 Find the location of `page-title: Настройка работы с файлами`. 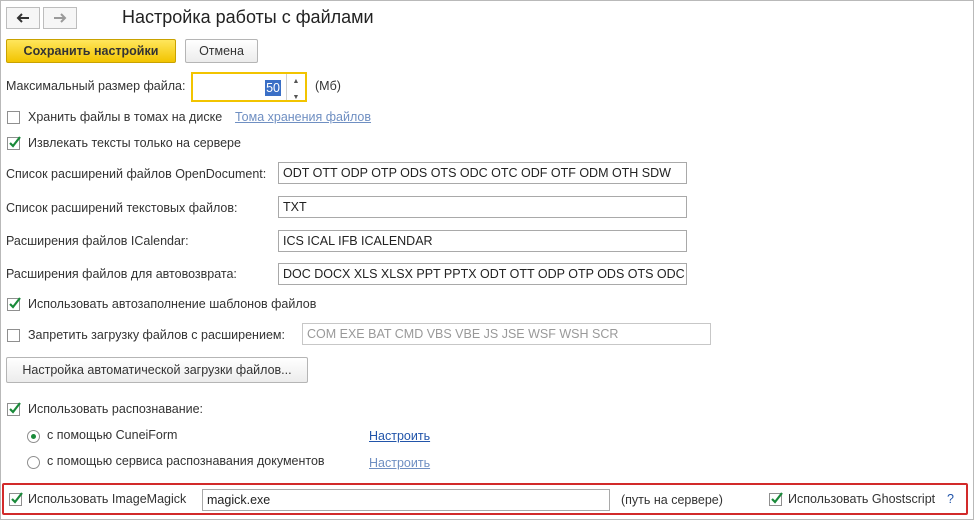

page-title: Настройка работы с файлами is located at coordinates (248, 17).